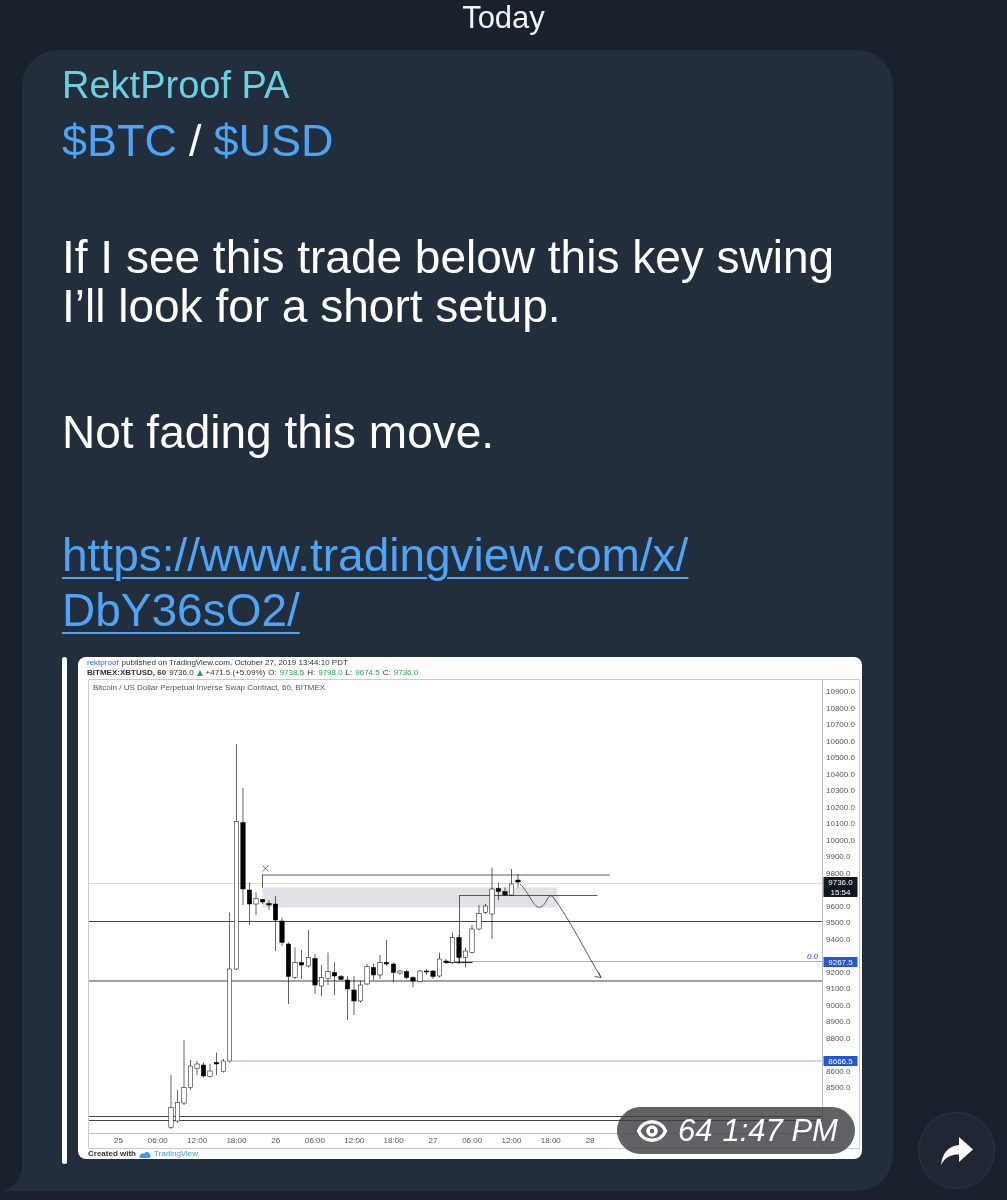 This screenshot has height=1200, width=1007. What do you see at coordinates (838, 906) in the screenshot?
I see `axis-label: 9600.0` at bounding box center [838, 906].